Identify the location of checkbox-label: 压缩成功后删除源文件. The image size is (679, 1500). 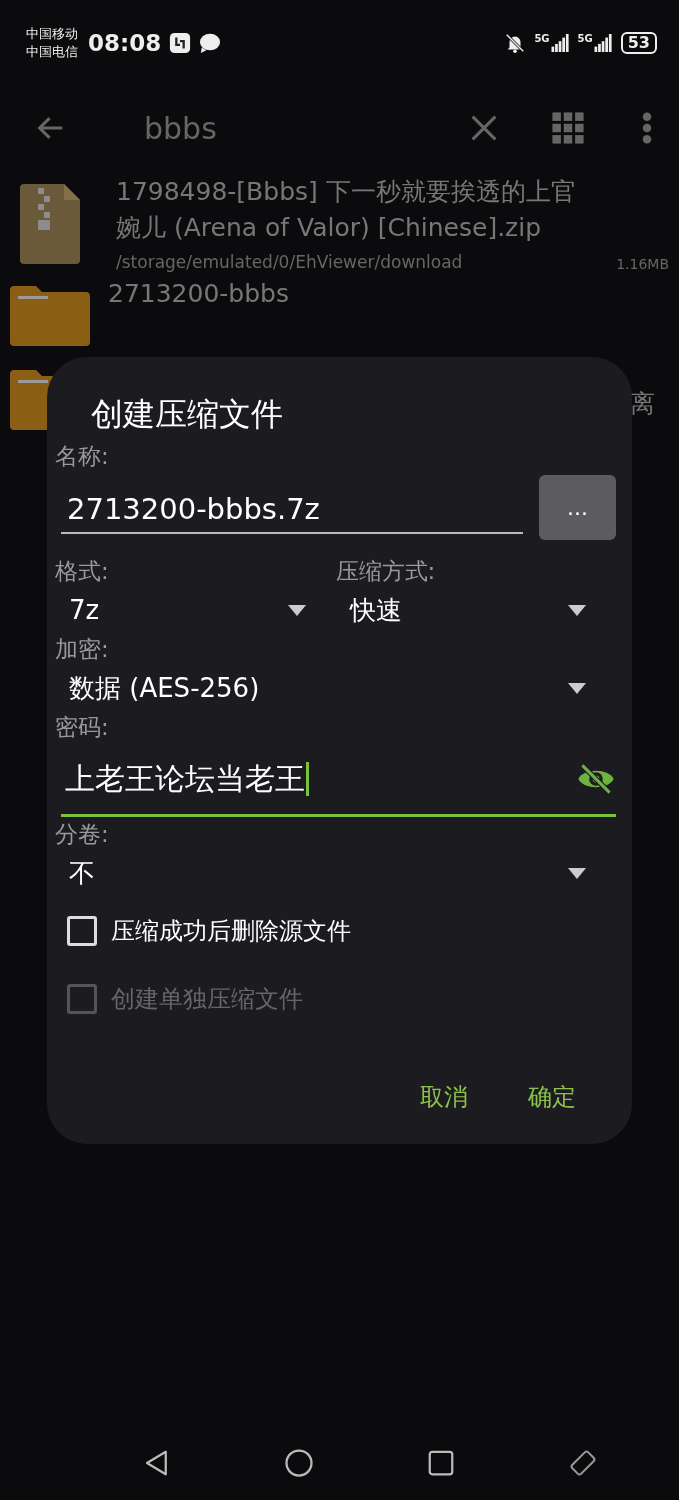
(231, 931).